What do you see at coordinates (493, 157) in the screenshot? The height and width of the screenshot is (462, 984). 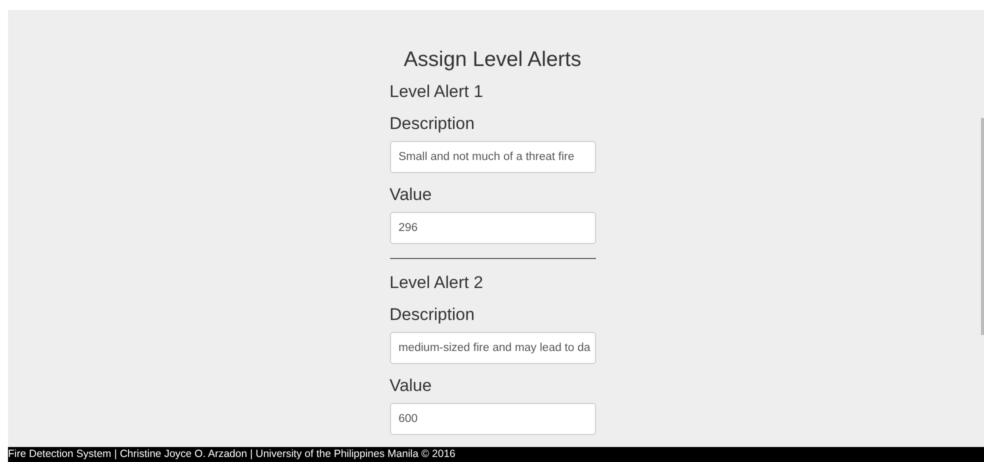 I see `input-field: Small and not much of a threat fire` at bounding box center [493, 157].